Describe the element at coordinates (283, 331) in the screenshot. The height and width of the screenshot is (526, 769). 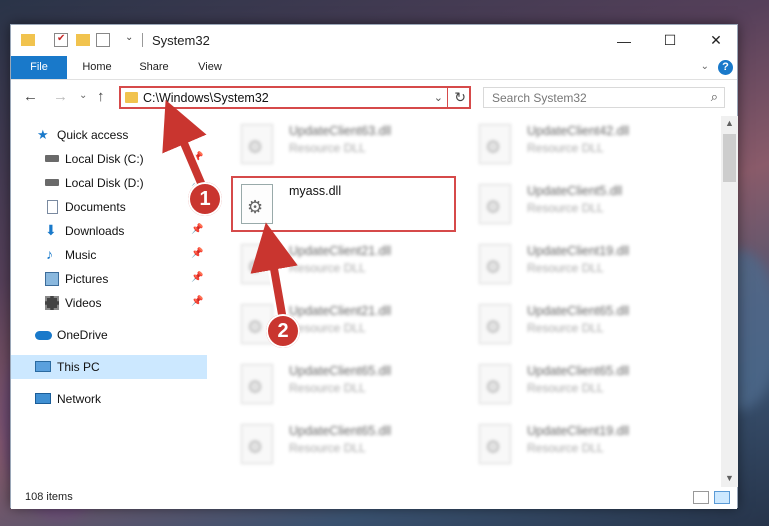
I see `step-badge-2: 2` at that location.